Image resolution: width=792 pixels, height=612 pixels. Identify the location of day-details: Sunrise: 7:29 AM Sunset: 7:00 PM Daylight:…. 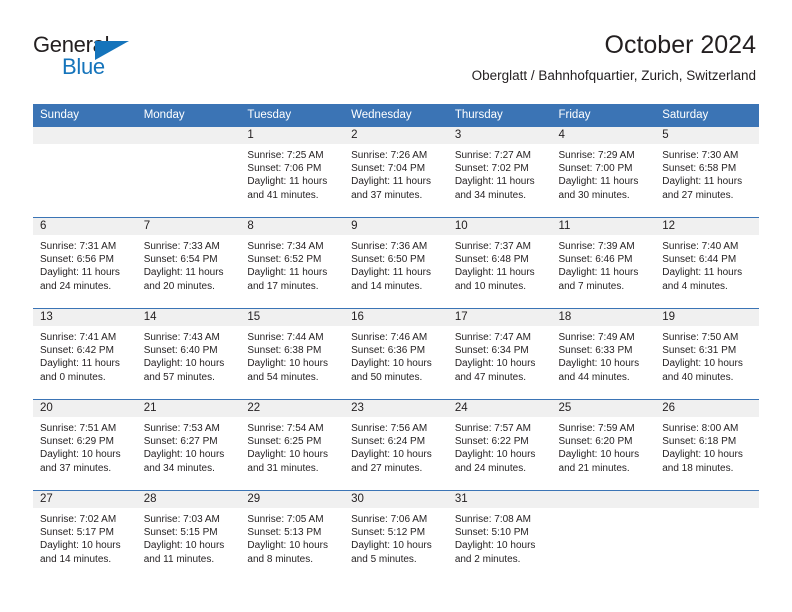
(604, 173).